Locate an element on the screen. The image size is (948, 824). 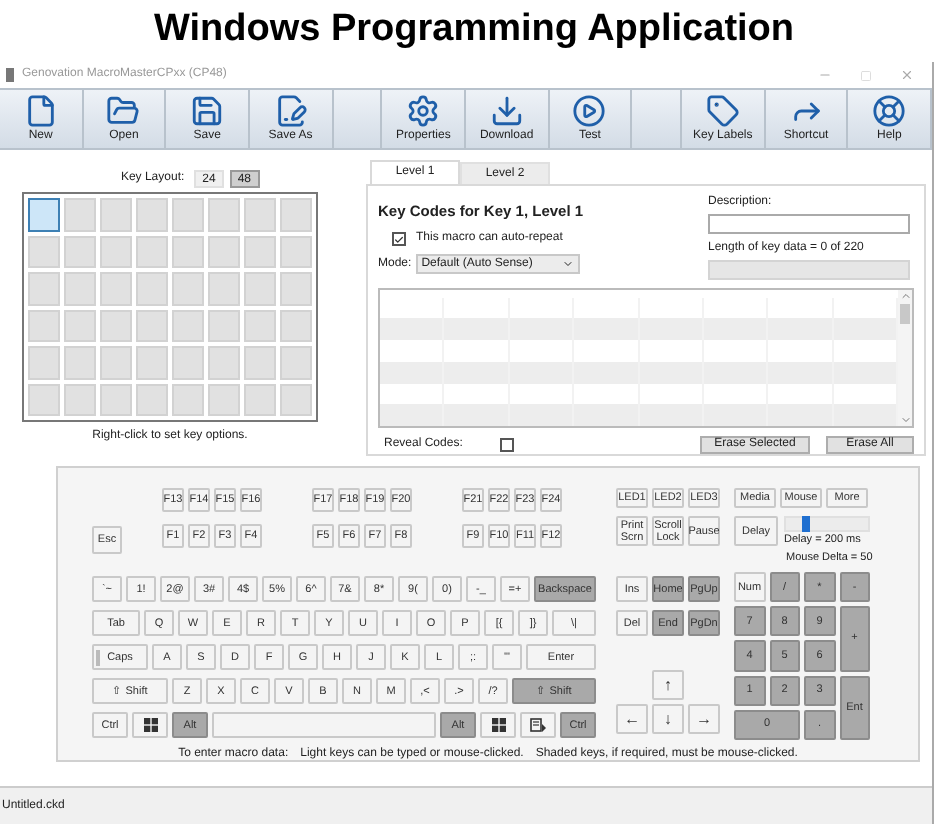
play-icon is located at coordinates (589, 111).